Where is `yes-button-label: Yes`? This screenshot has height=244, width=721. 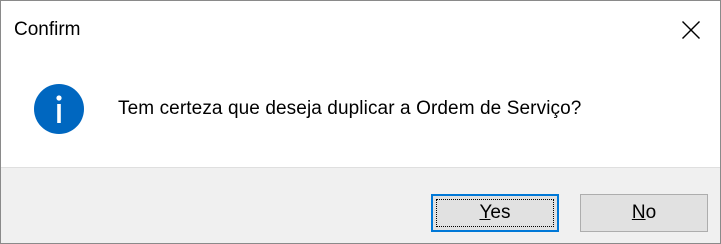 yes-button-label: Yes is located at coordinates (494, 213).